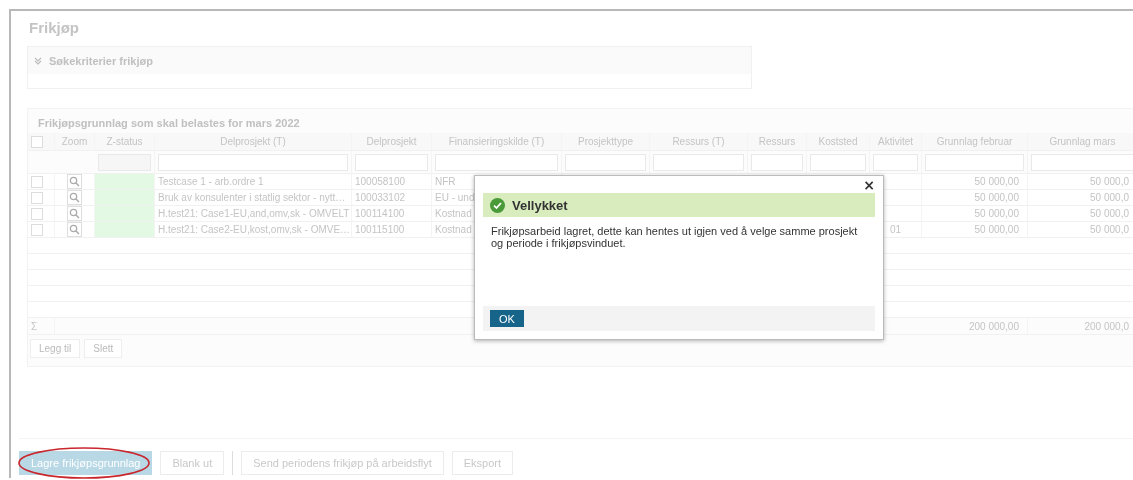 The width and height of the screenshot is (1133, 480). Describe the element at coordinates (86, 463) in the screenshot. I see `toolbar-button: Lagre frikjøpsgrunnlag` at that location.